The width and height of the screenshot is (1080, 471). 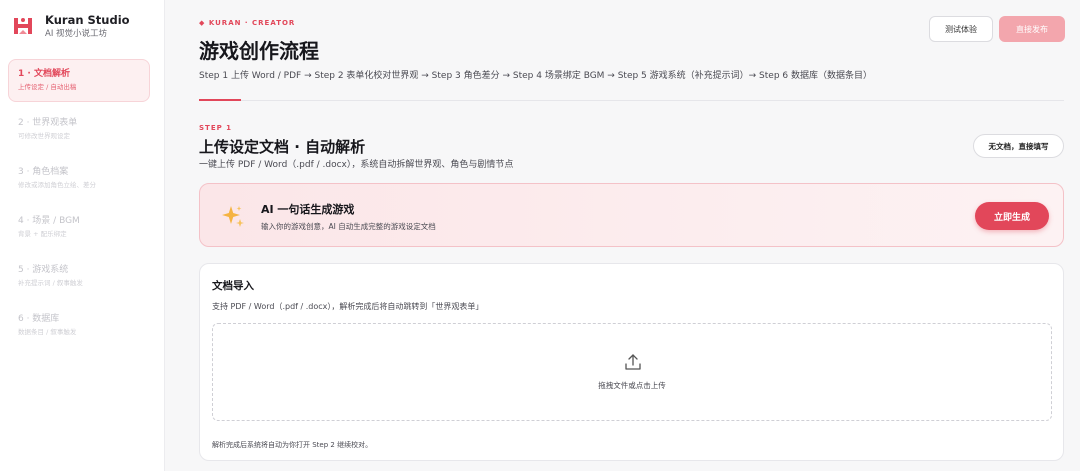 I want to click on sidebar-item-document-parse: 1 · 文档解析 上传设定 / 自动出稿, so click(x=79, y=80).